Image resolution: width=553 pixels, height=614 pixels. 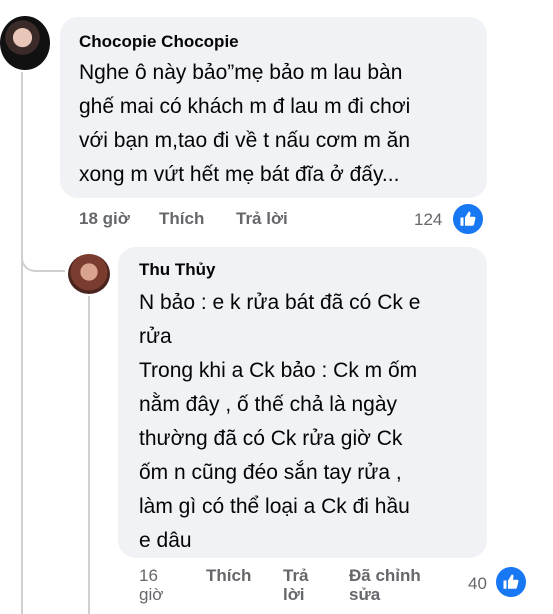 What do you see at coordinates (148, 575) in the screenshot?
I see `reply-timestamp-line: 16` at bounding box center [148, 575].